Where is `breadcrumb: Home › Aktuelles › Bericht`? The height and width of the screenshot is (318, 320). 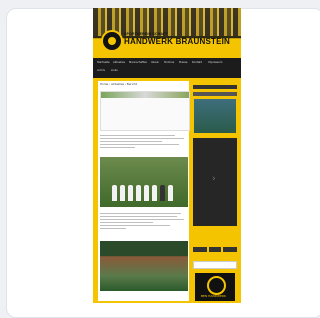 breadcrumb: Home › Aktuelles › Bericht is located at coordinates (118, 84).